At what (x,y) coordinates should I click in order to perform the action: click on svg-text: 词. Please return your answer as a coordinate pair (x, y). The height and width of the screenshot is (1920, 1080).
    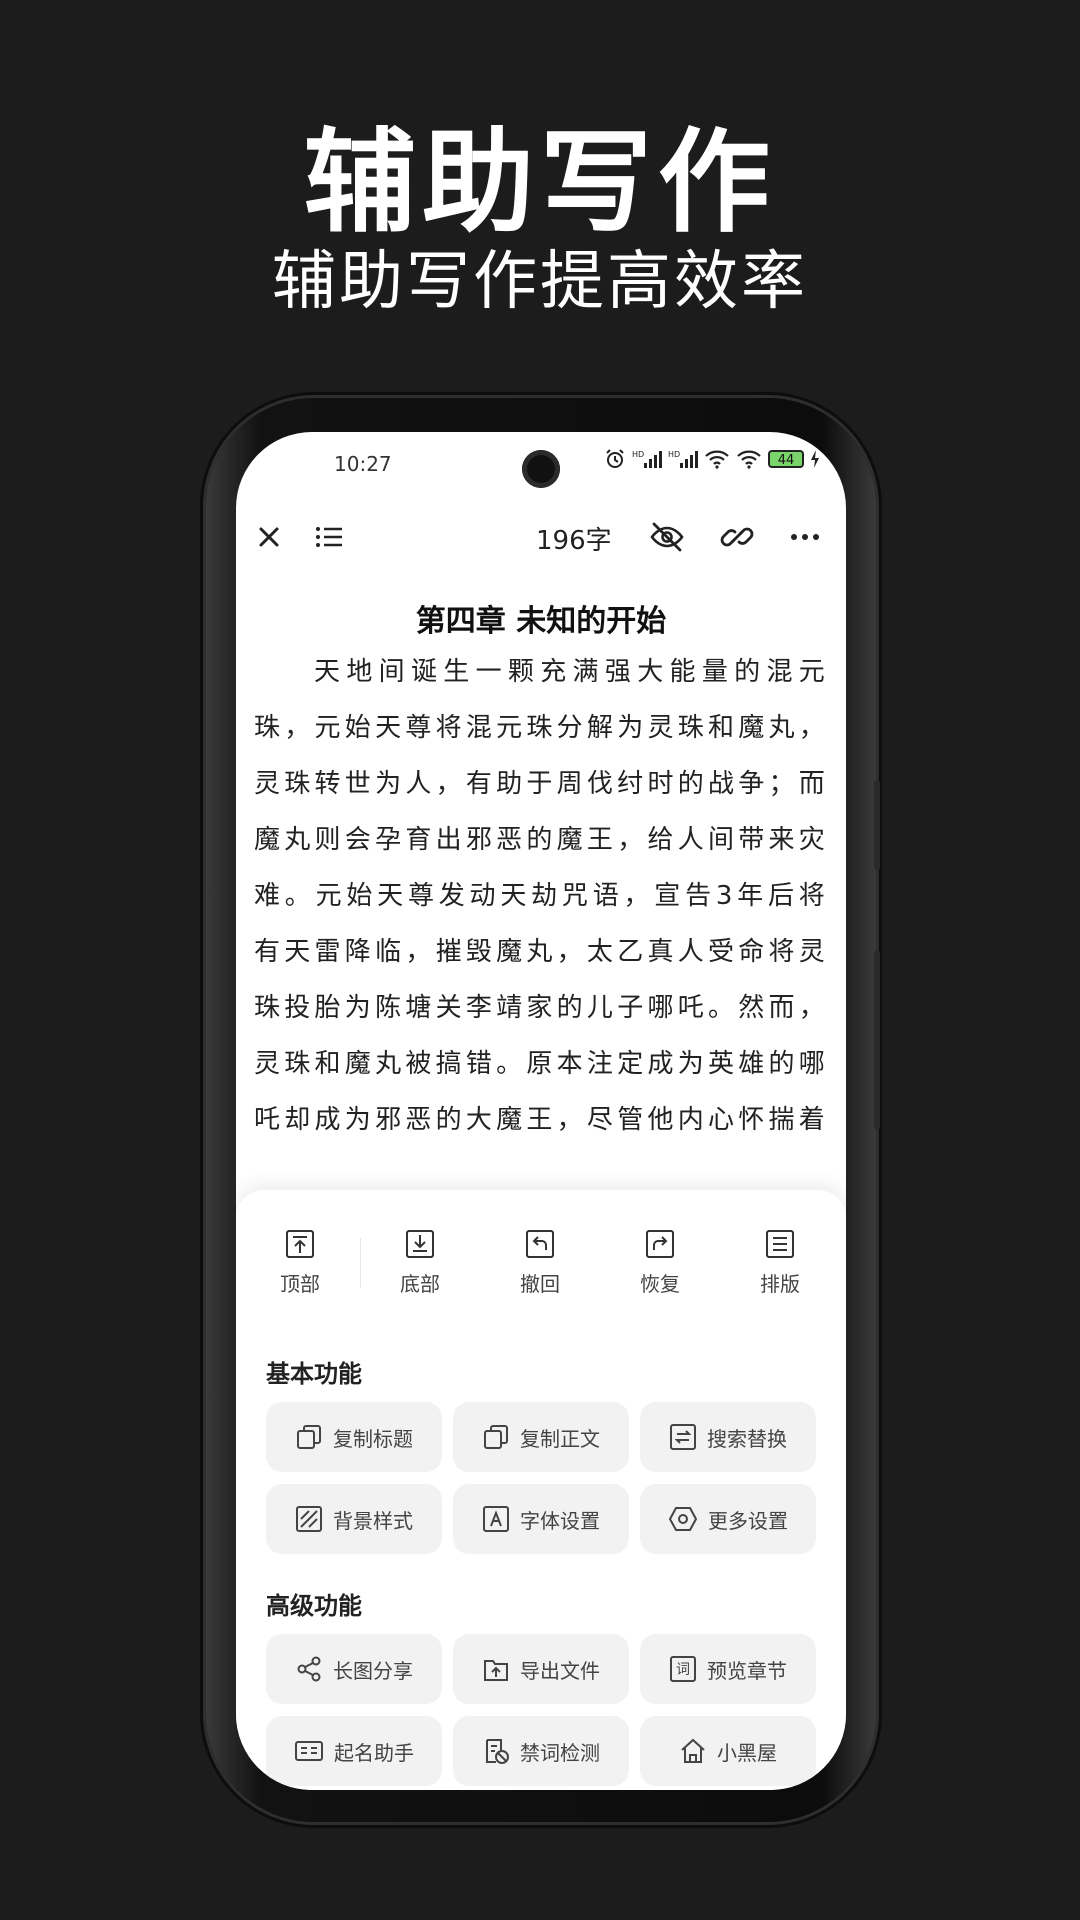
    Looking at the image, I should click on (683, 1670).